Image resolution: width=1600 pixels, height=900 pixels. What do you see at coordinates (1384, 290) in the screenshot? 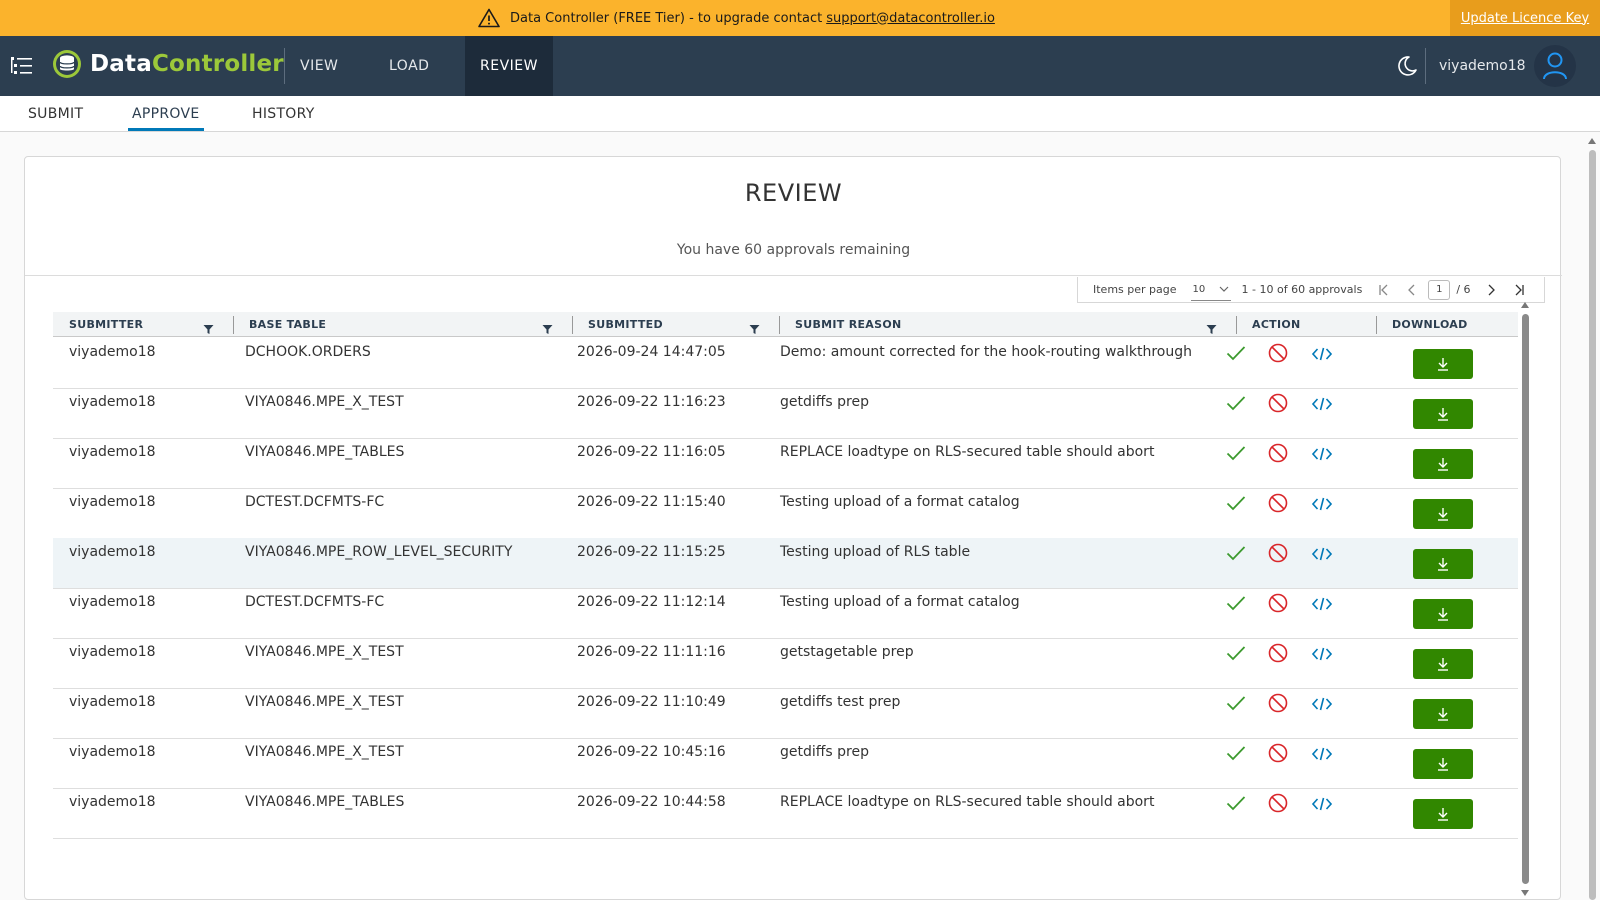
I see `first-page-icon` at bounding box center [1384, 290].